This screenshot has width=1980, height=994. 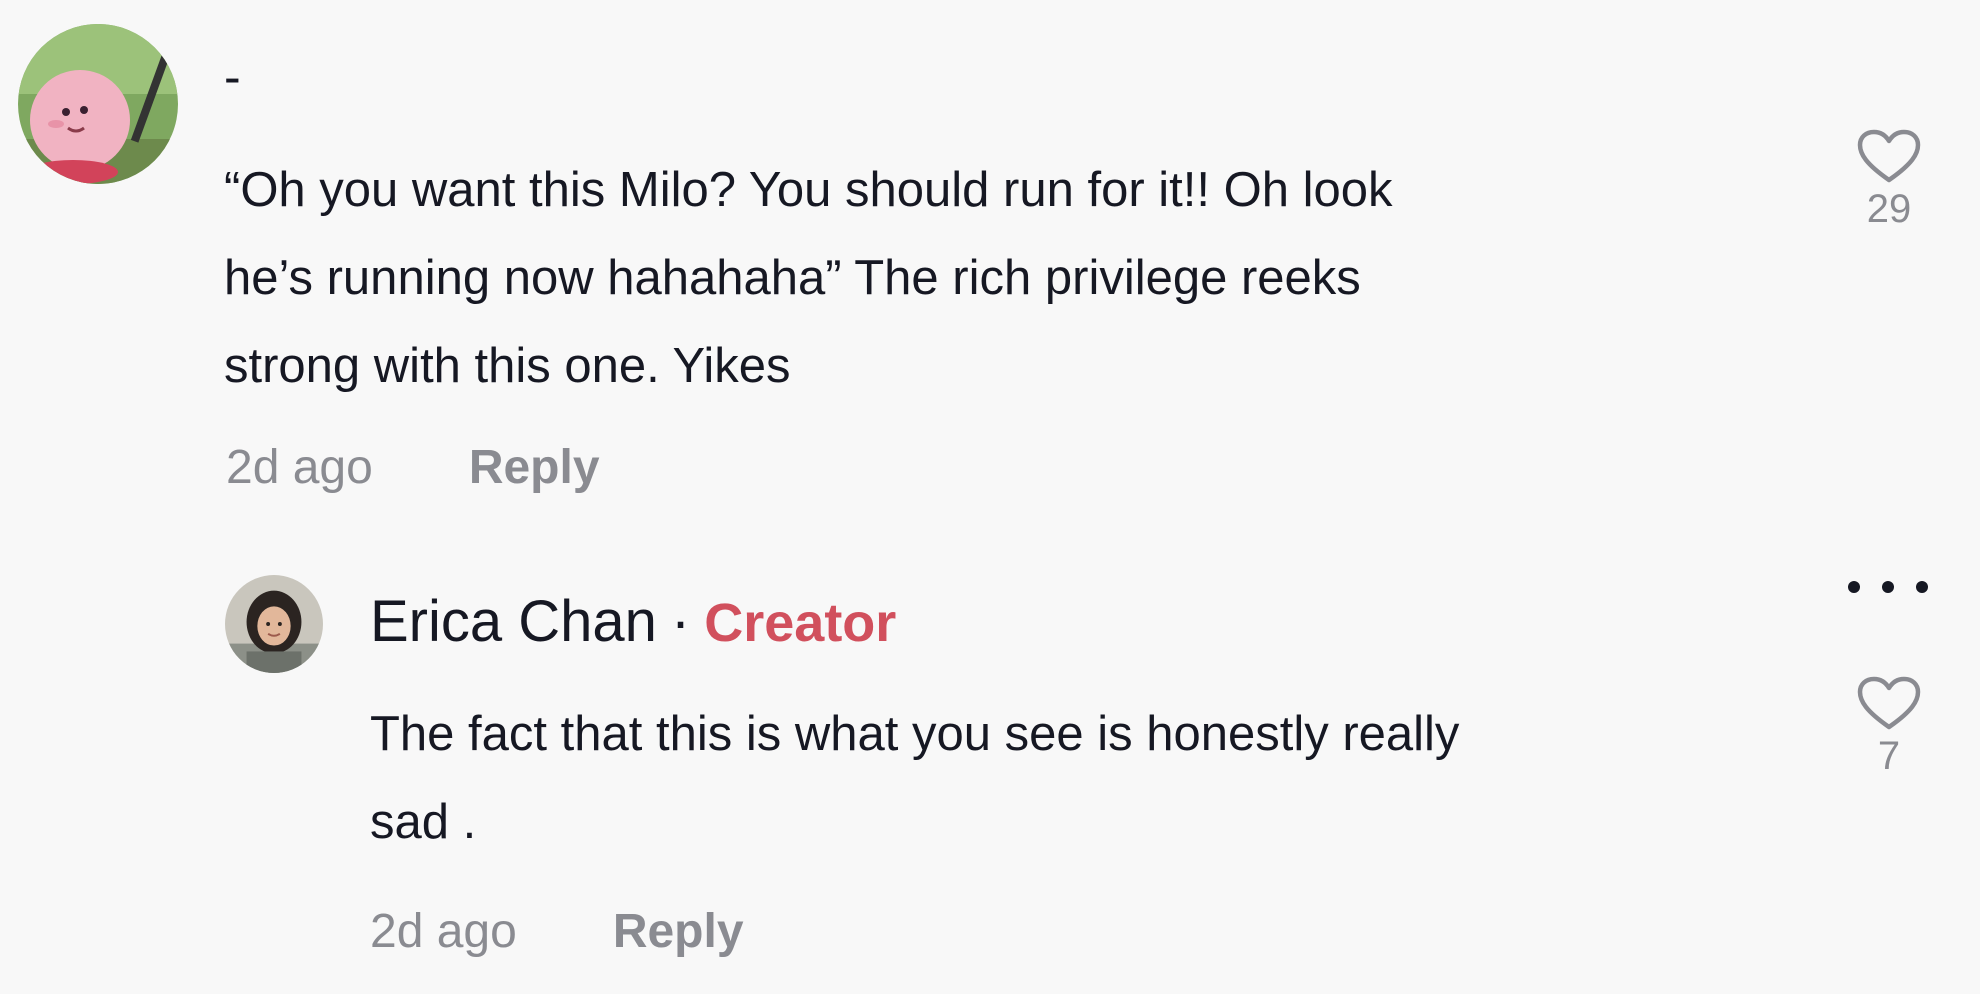 I want to click on reply-reply-button: Reply, so click(x=678, y=932).